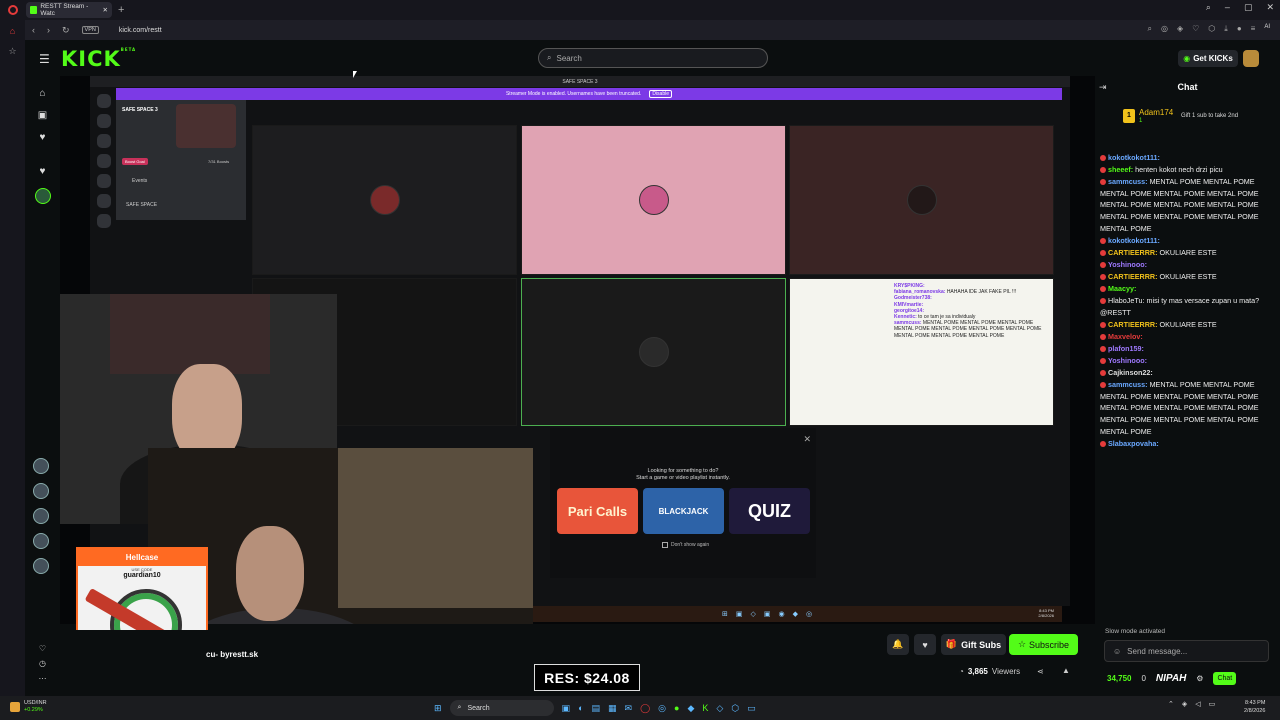 The image size is (1280, 720). What do you see at coordinates (580, 81) in the screenshot?
I see `discord-titlebar: SAFE SPACE 3` at bounding box center [580, 81].